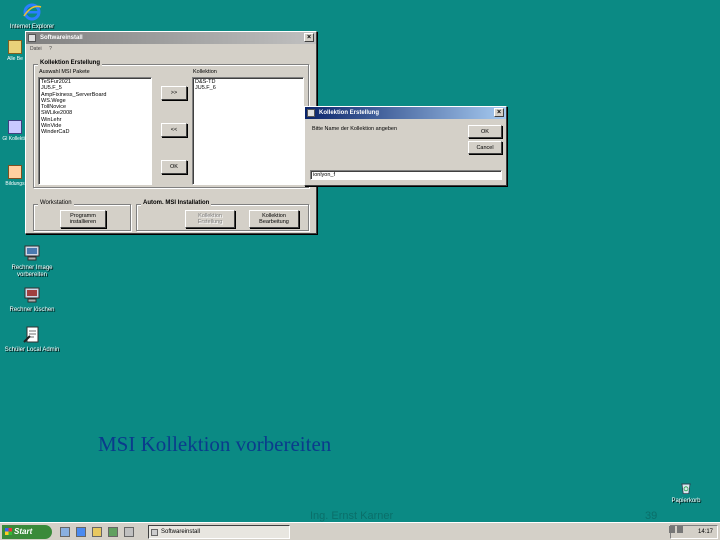  What do you see at coordinates (274, 219) in the screenshot?
I see `edit-collection-button: Kollektion Bearbeitung` at bounding box center [274, 219].